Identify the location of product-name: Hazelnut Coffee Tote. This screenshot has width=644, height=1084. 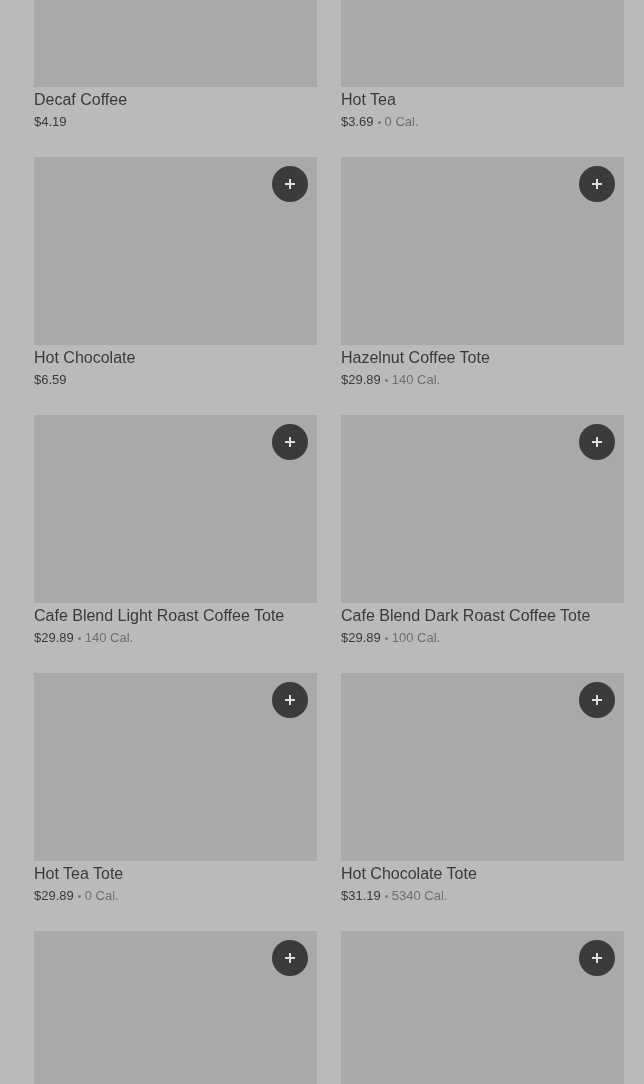
(482, 358).